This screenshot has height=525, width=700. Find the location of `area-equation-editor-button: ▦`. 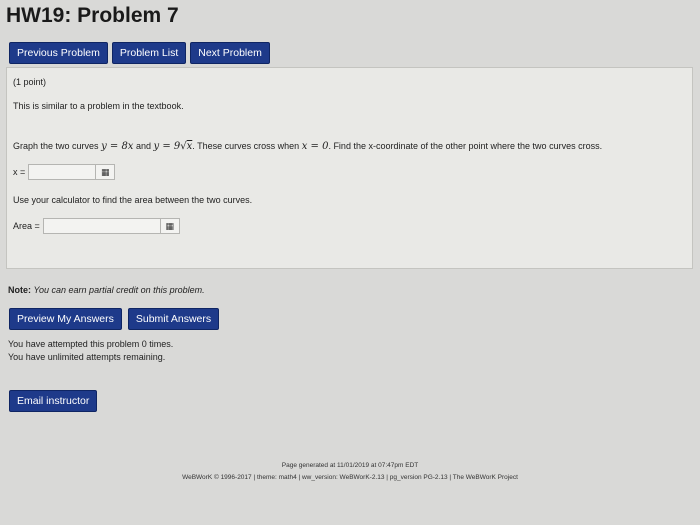

area-equation-editor-button: ▦ is located at coordinates (169, 226).